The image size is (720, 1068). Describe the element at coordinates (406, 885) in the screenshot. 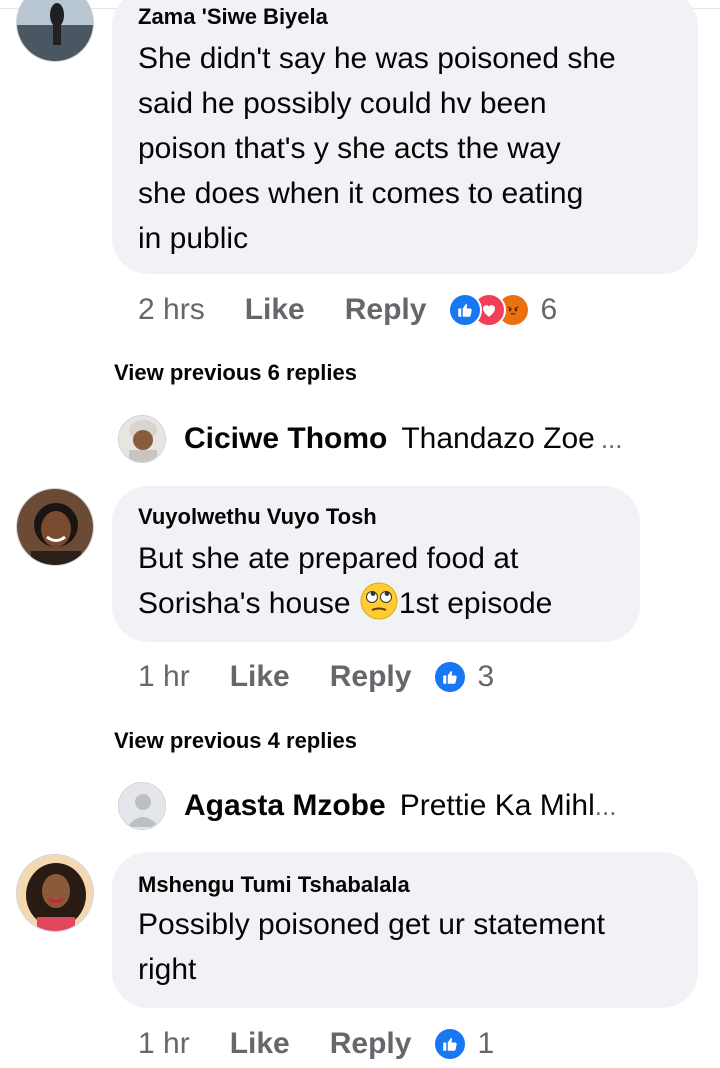

I see `comment-author: Mshengu Tumi Tshabalala` at that location.